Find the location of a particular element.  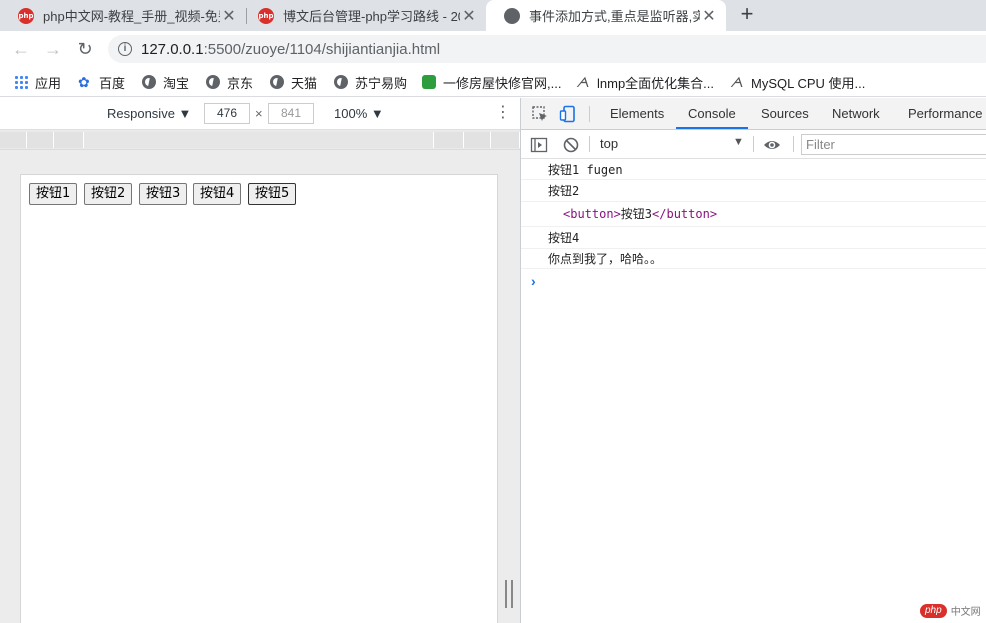

php-icon: php is located at coordinates (26, 15).